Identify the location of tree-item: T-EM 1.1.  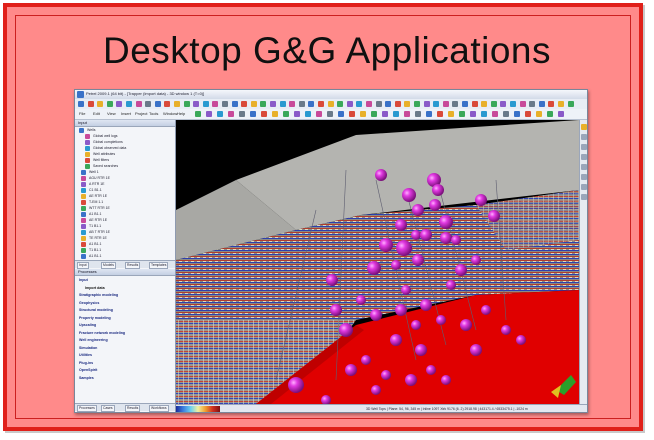
(127, 202).